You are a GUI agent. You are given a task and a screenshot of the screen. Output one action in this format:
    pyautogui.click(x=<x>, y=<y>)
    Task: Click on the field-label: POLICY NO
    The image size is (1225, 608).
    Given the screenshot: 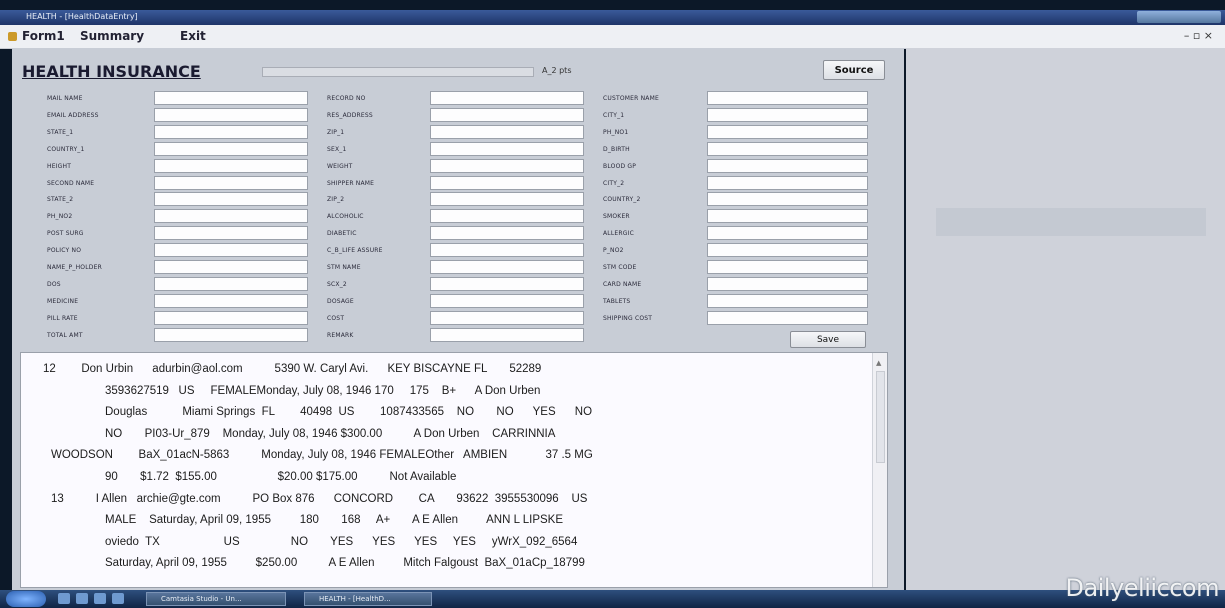 What is the action you would take?
    pyautogui.click(x=64, y=251)
    